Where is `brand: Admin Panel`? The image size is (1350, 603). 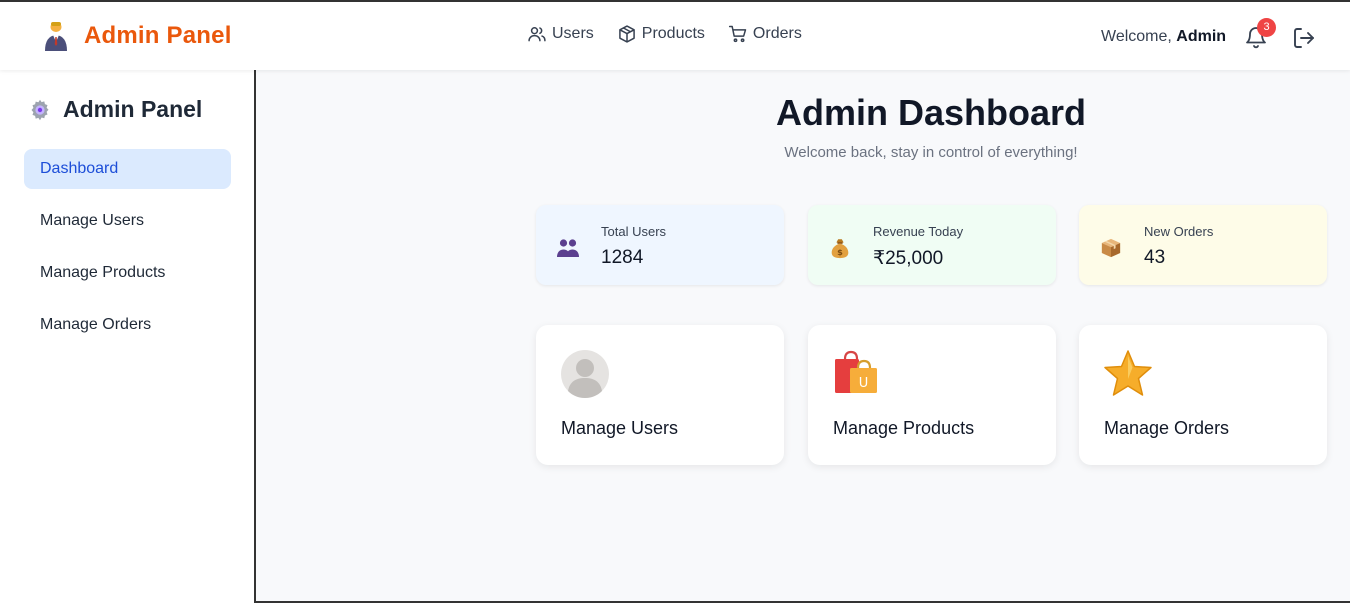
brand: Admin Panel is located at coordinates (137, 36).